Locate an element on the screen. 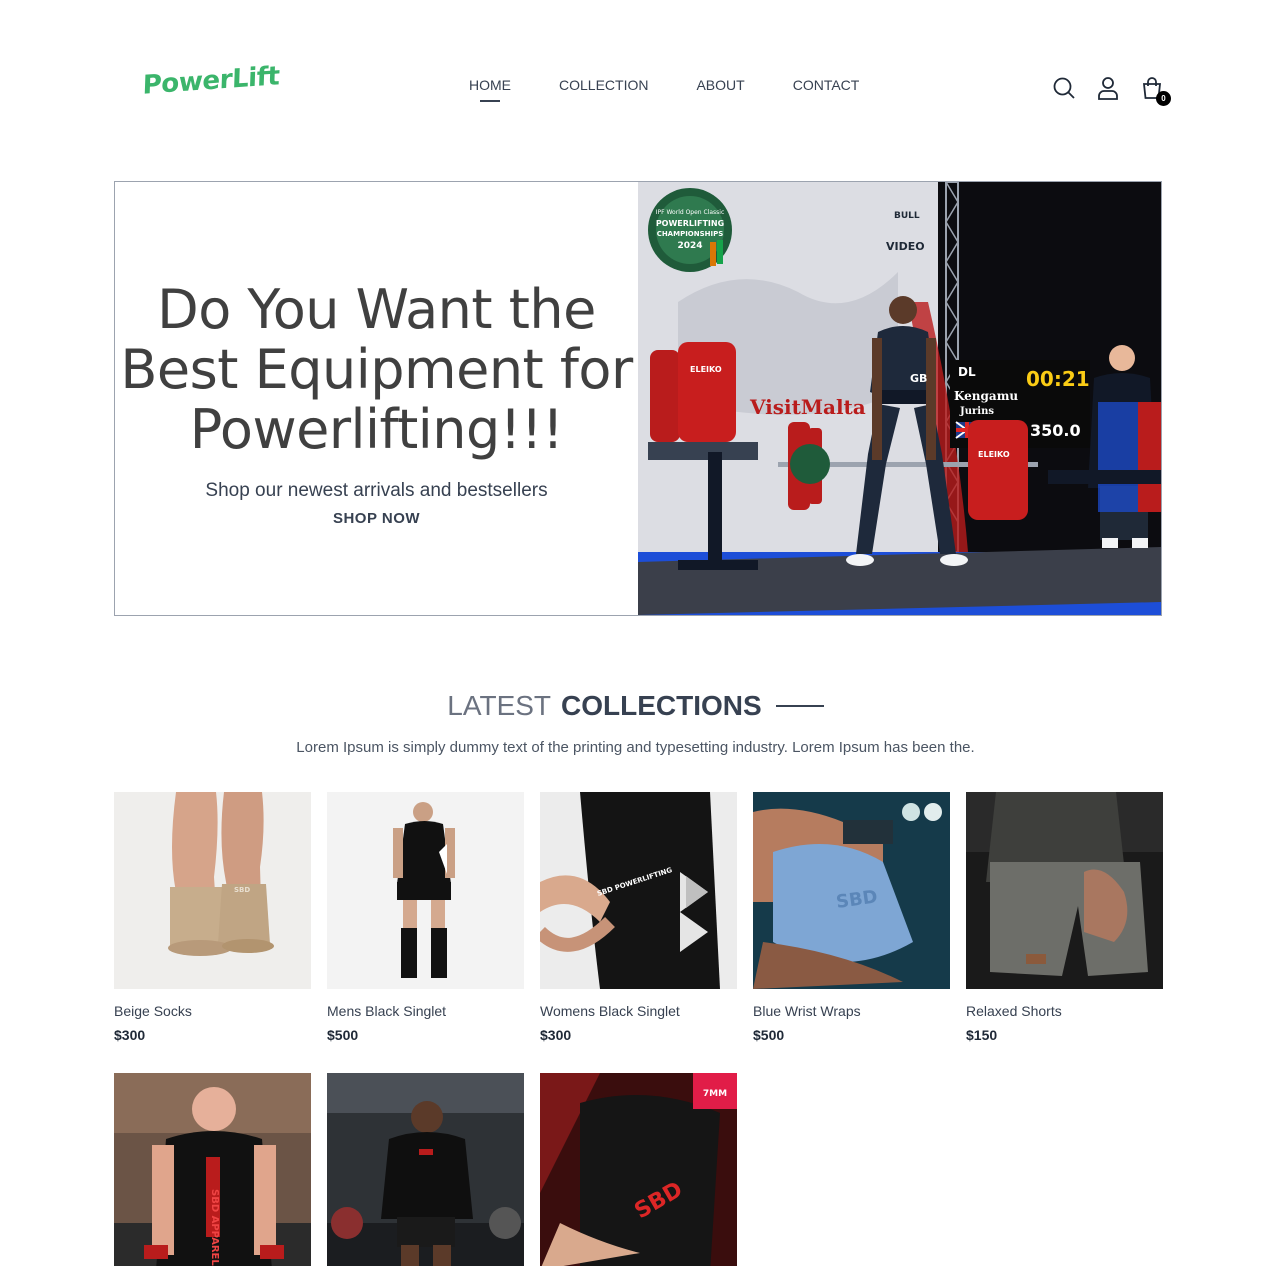 The height and width of the screenshot is (1266, 1271). product-card: SBD 7MM is located at coordinates (638, 1169).